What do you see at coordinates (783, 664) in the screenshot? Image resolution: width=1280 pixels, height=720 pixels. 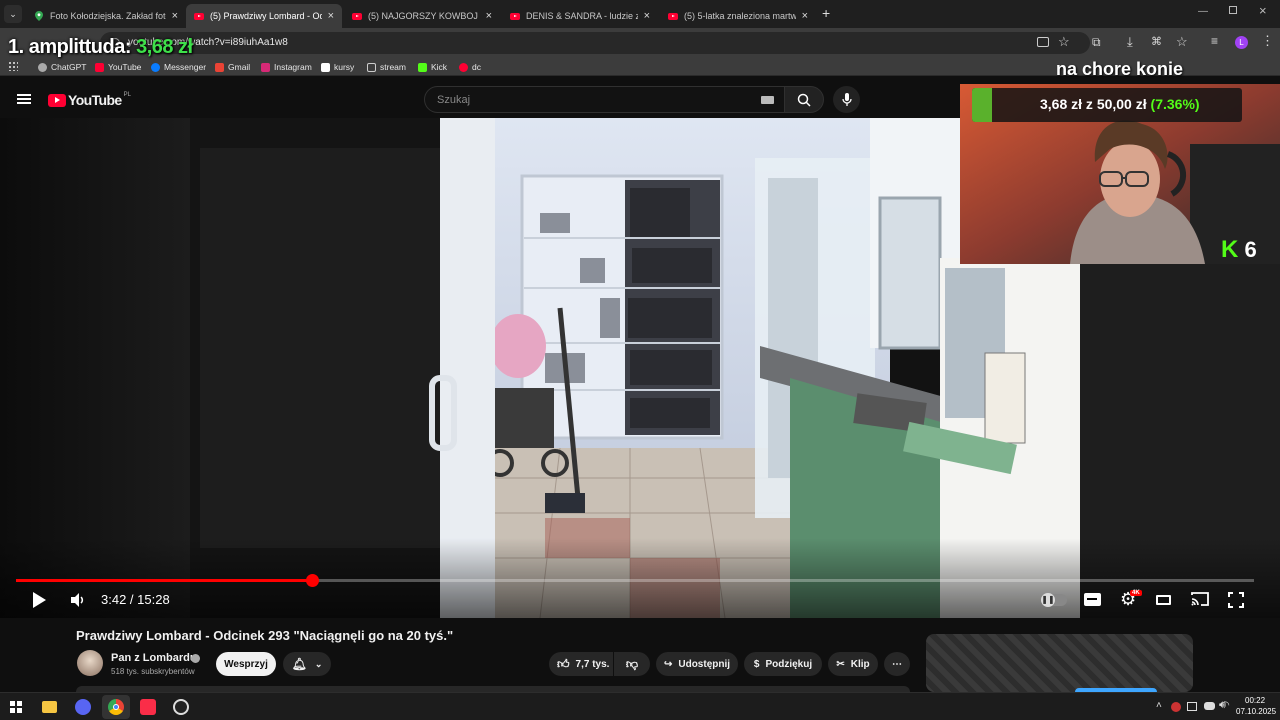 I see `thanks-button: $ Podziękuj` at bounding box center [783, 664].